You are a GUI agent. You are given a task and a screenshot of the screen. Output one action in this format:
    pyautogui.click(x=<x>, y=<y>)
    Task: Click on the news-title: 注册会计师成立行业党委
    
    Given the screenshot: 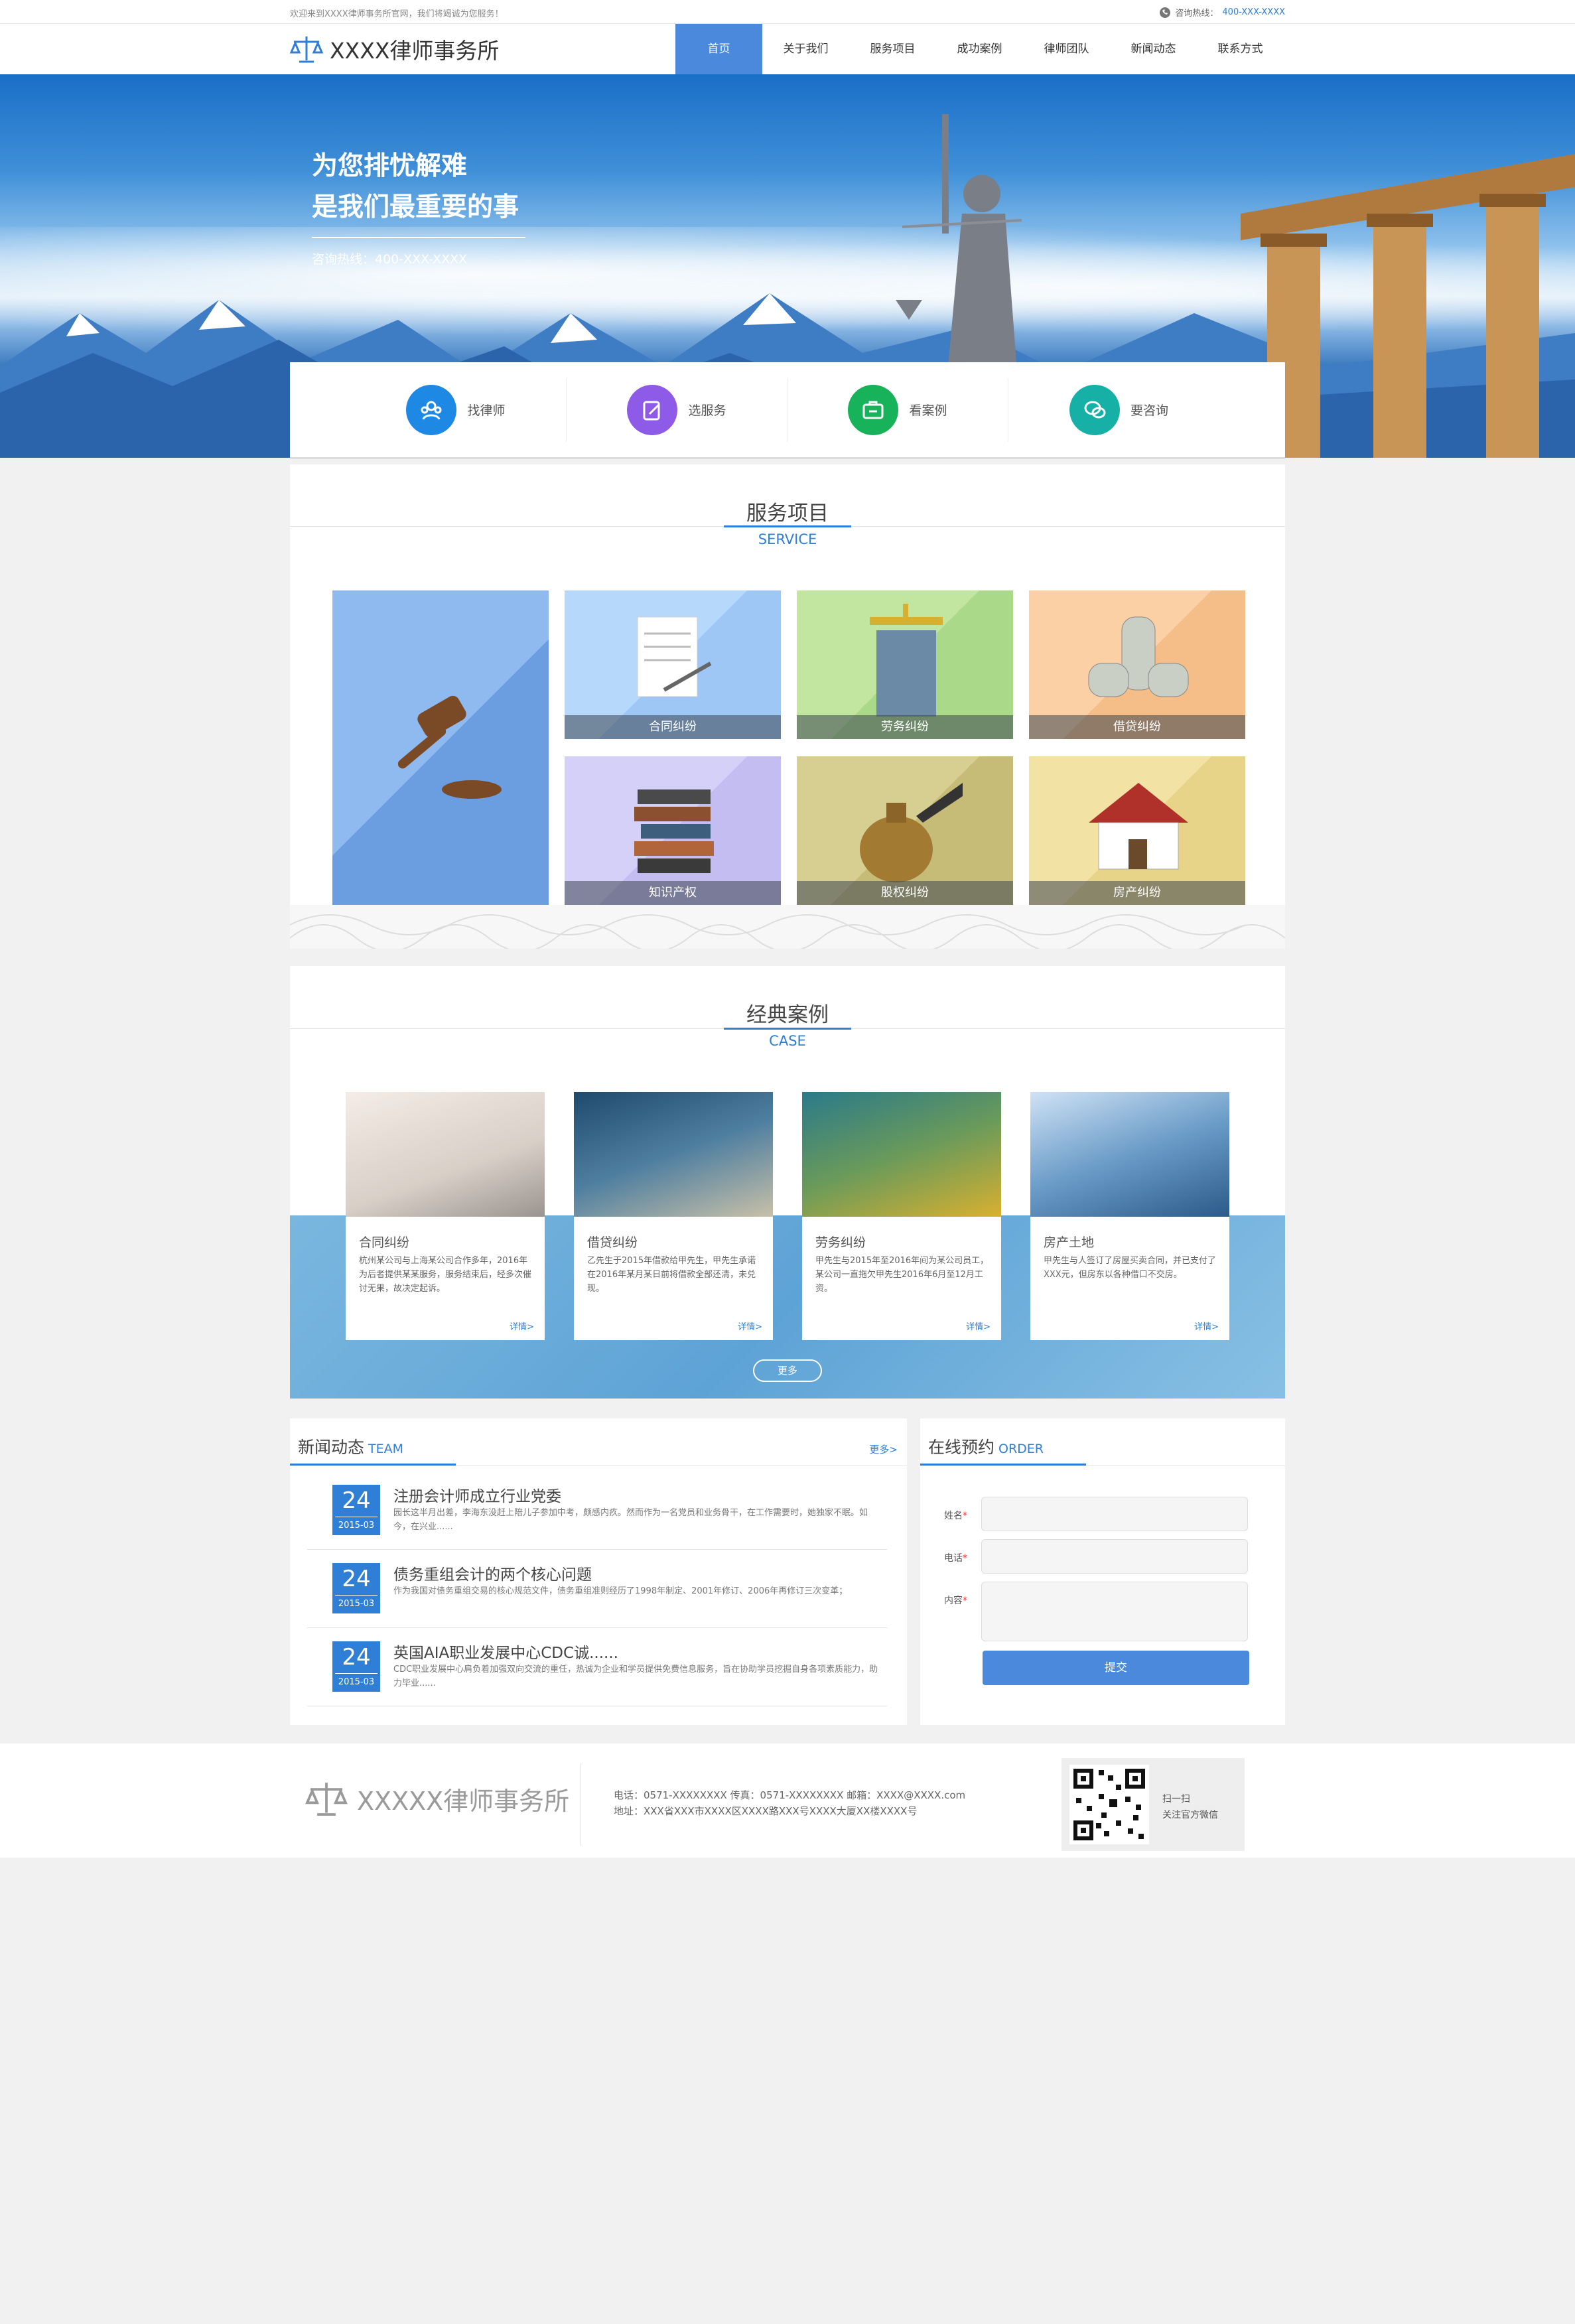 What is the action you would take?
    pyautogui.click(x=477, y=1494)
    